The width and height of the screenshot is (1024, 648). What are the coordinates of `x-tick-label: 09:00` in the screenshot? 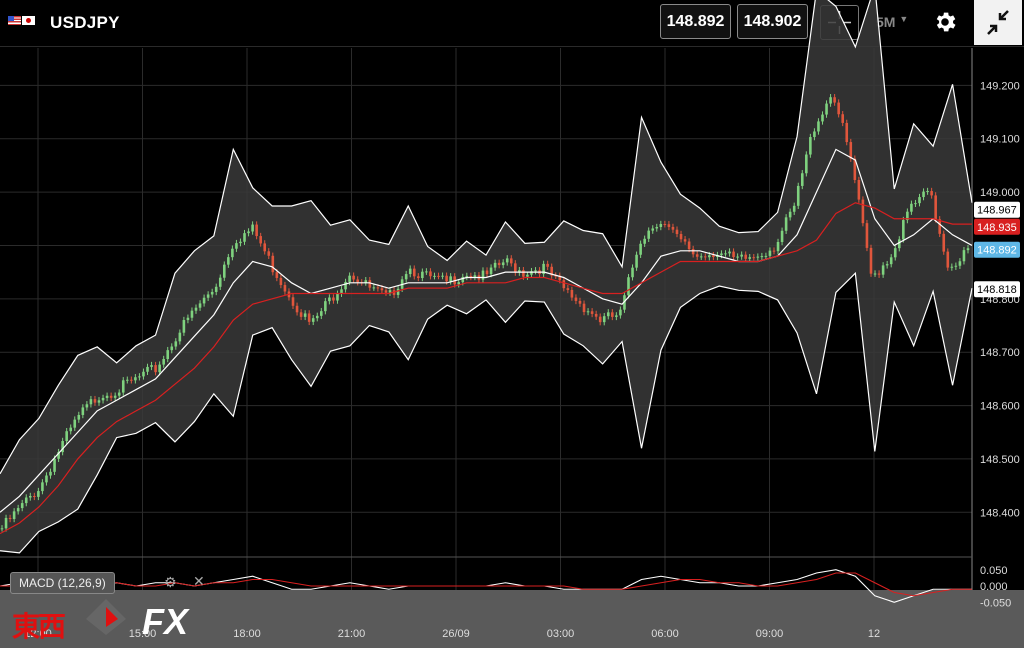 It's located at (770, 634).